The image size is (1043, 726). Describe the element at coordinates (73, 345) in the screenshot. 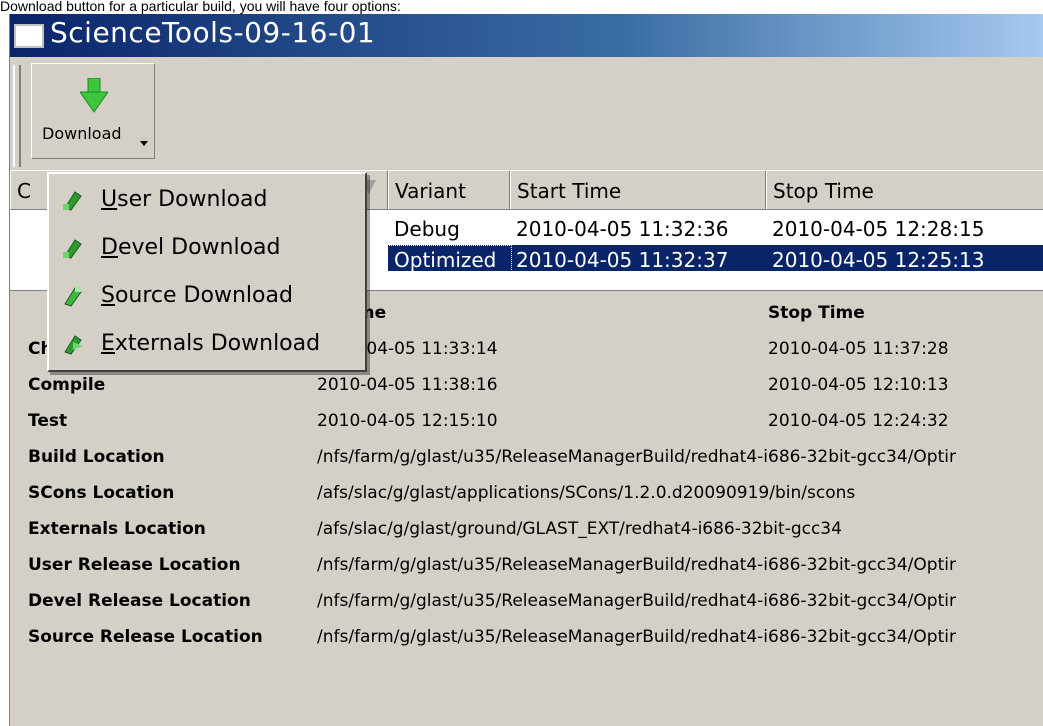

I see `externals-download-icon` at that location.